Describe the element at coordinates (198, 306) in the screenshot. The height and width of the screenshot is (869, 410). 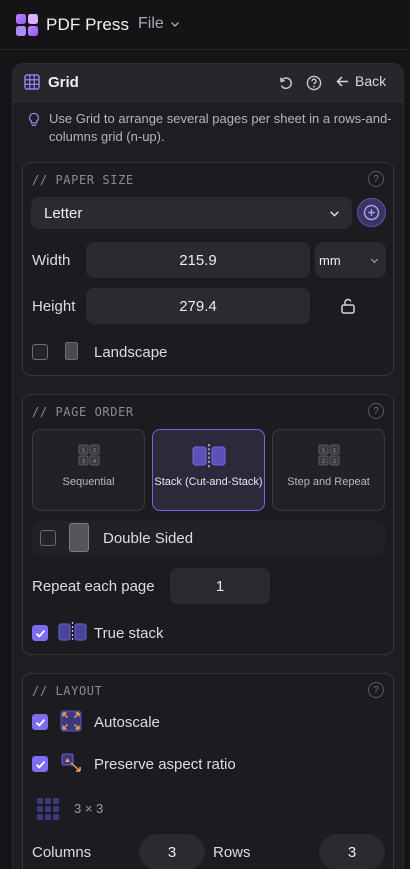
I see `height-input: 279.4` at that location.